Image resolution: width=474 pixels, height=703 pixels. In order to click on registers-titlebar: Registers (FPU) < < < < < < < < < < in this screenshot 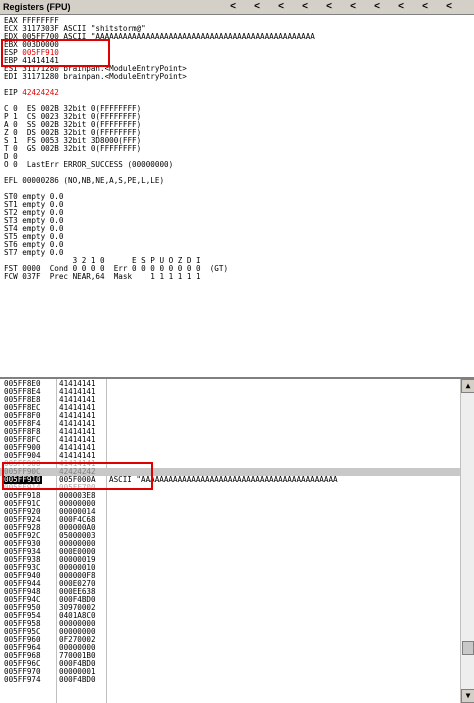, I will do `click(237, 7)`.